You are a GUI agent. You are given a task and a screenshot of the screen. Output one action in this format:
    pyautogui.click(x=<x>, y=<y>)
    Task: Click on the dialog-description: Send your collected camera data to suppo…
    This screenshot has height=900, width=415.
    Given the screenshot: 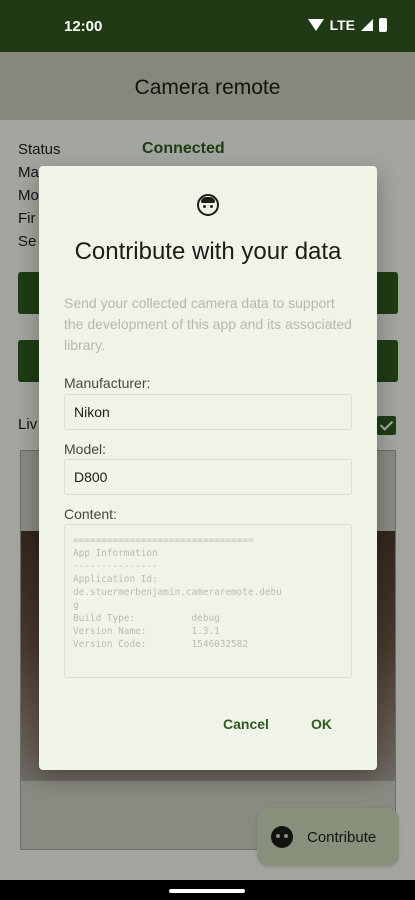 What is the action you would take?
    pyautogui.click(x=208, y=324)
    